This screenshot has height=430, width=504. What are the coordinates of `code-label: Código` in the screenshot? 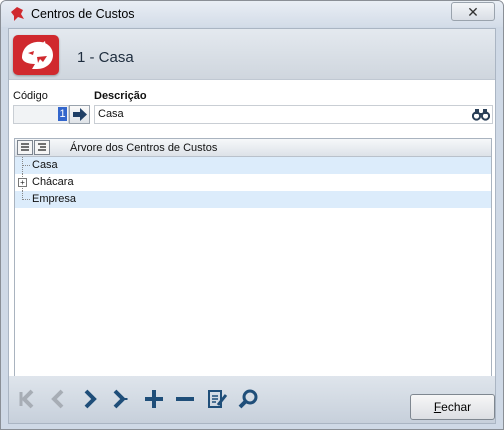 It's located at (30, 96).